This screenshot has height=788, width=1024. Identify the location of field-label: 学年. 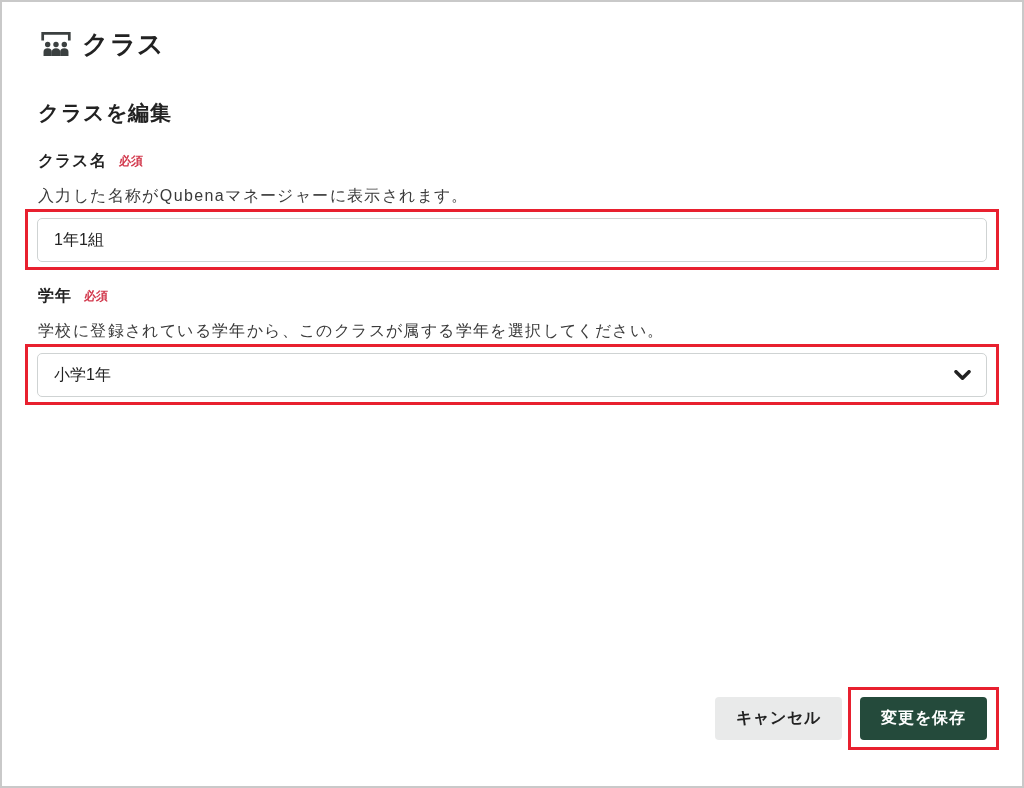
(55, 295).